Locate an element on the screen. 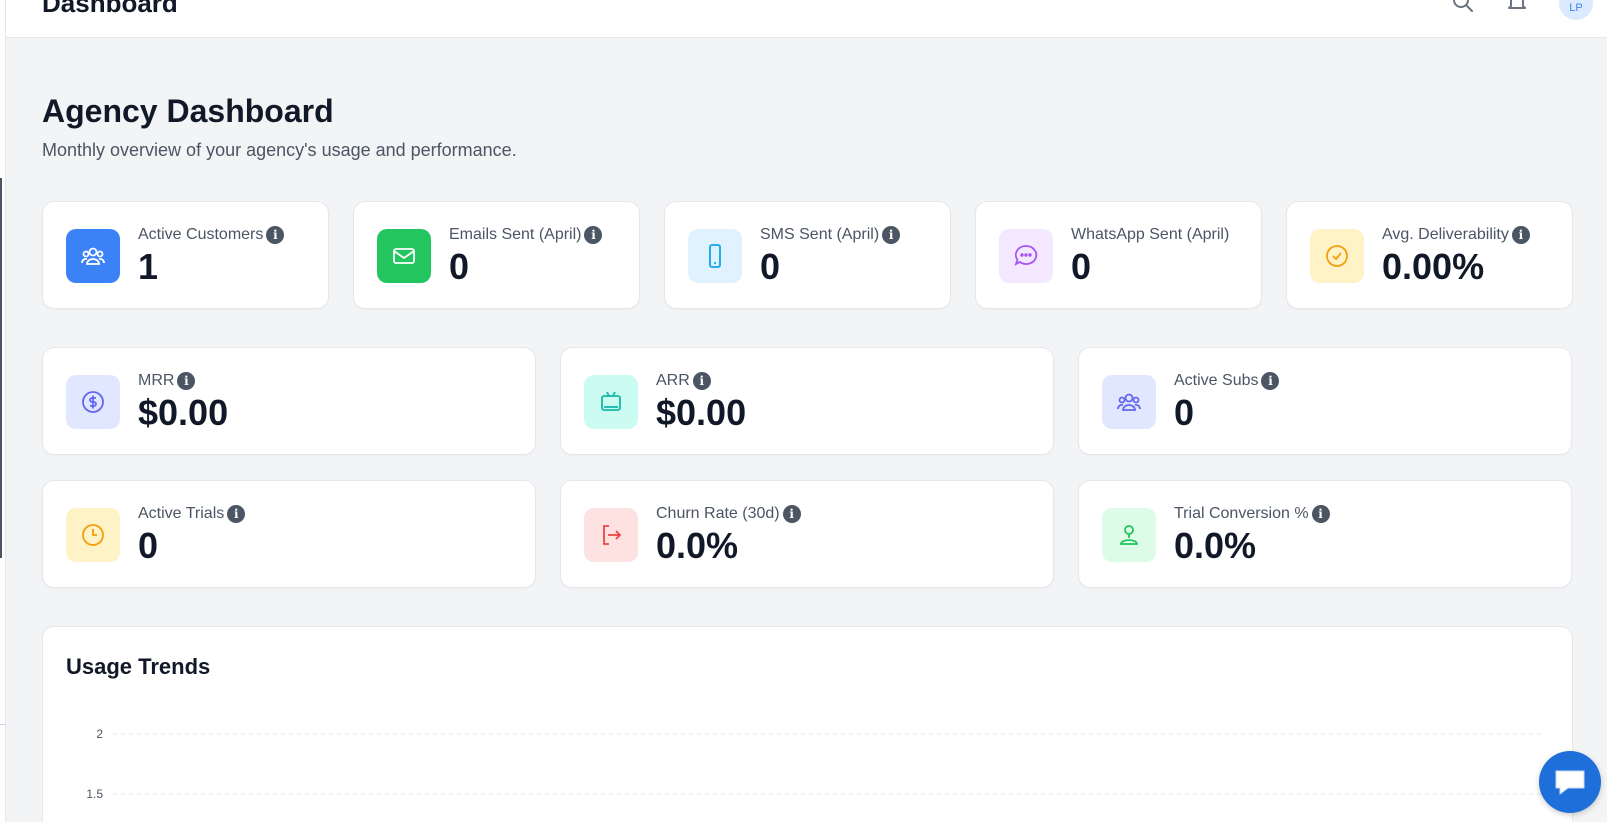  stat-label: Churn Rate (30d) i is located at coordinates (728, 514).